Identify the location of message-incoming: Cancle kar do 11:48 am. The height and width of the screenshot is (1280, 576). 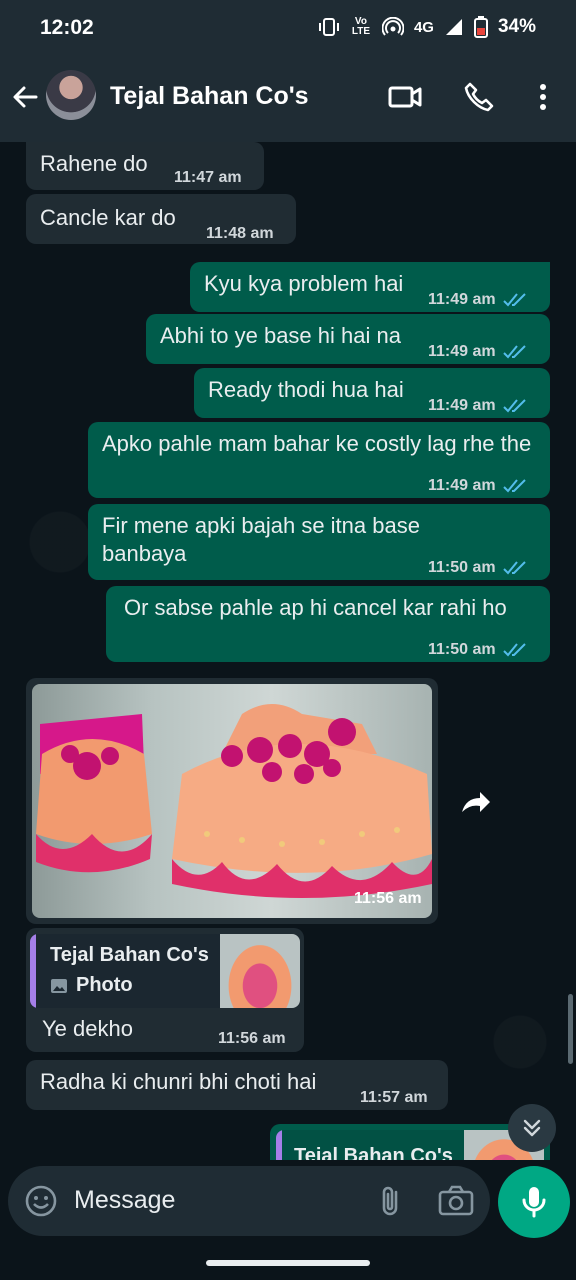
(161, 219).